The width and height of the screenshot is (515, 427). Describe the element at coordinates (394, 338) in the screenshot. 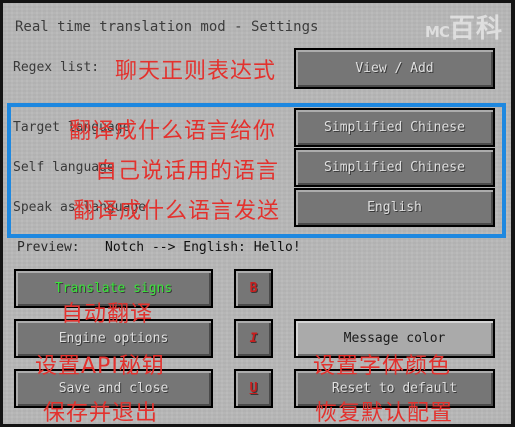

I see `message-color-button: Message color` at that location.